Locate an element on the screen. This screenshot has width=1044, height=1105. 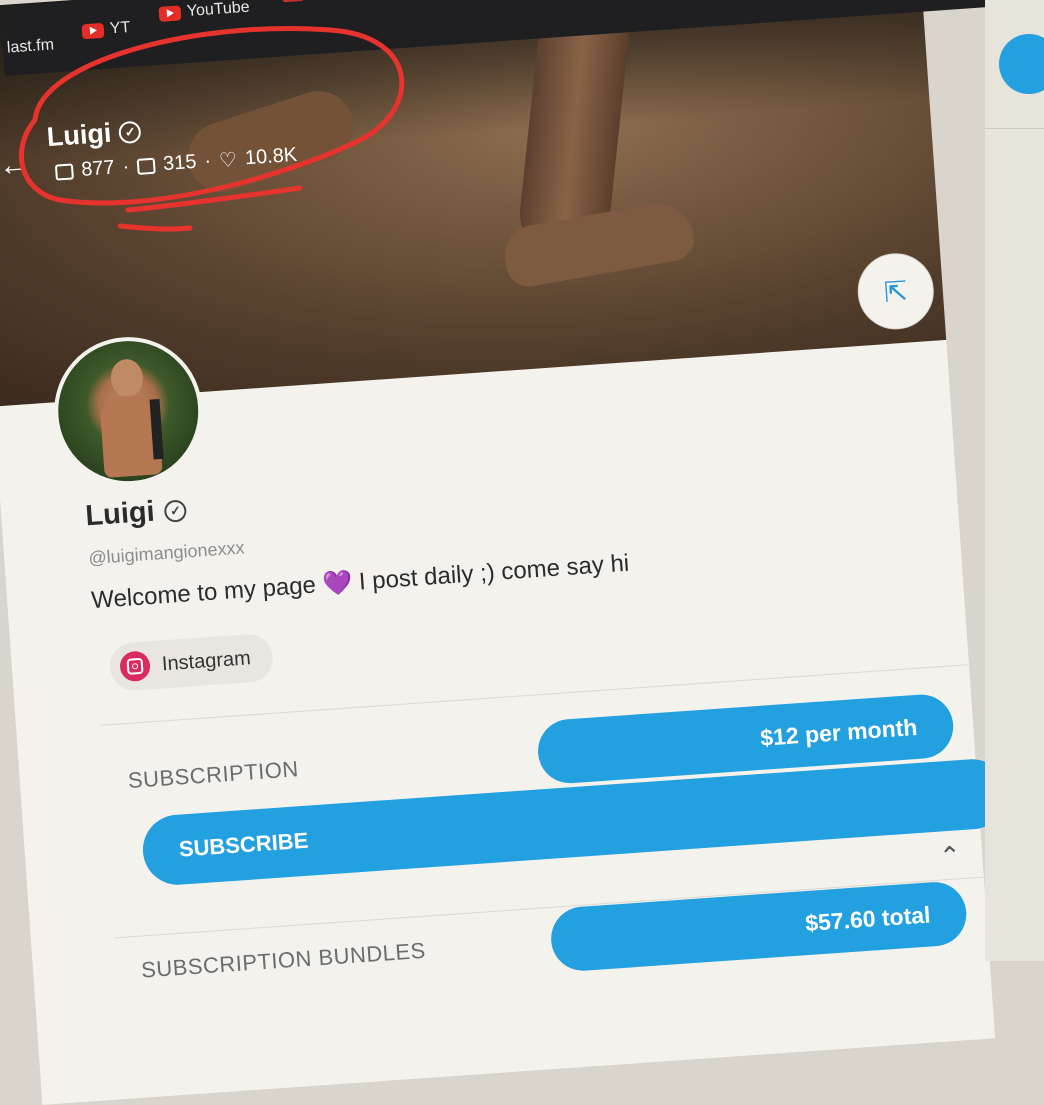
cover-name-text: Luigi is located at coordinates (79, 135).